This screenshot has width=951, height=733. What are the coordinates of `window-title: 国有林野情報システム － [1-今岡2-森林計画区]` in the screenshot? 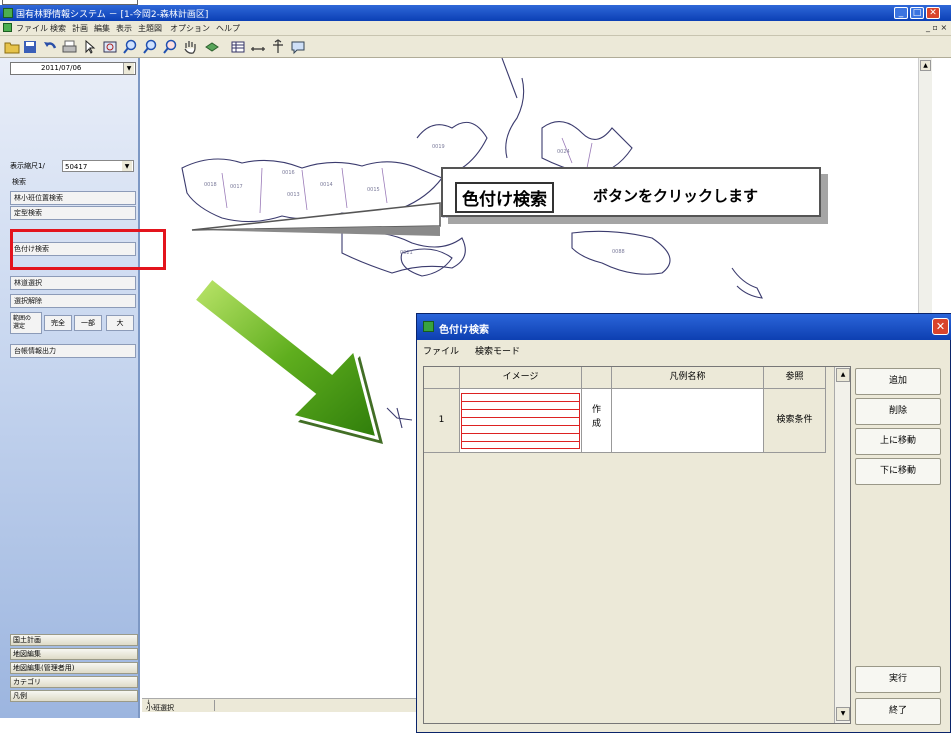 It's located at (112, 15).